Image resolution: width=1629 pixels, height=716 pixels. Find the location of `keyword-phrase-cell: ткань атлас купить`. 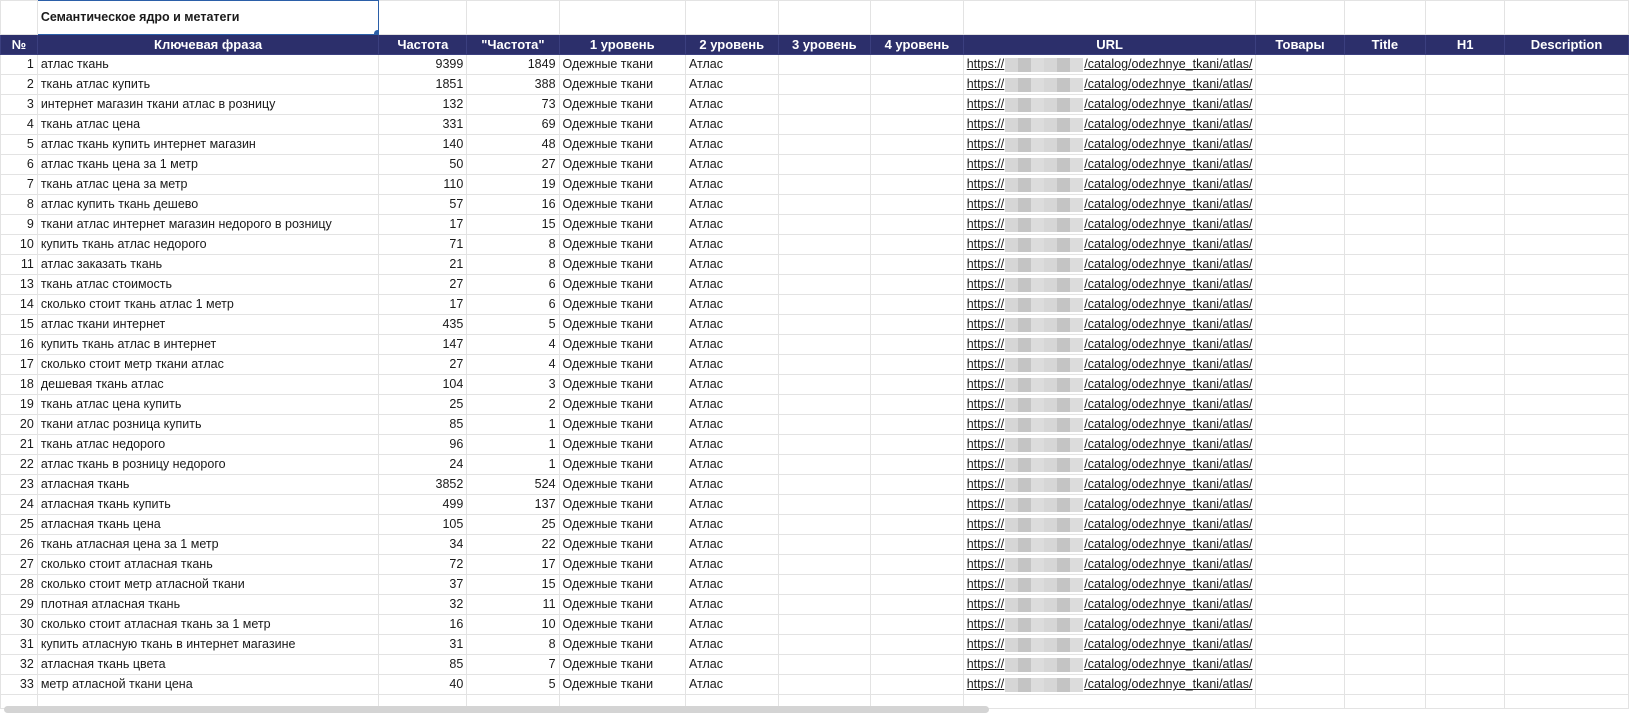

keyword-phrase-cell: ткань атлас купить is located at coordinates (208, 84).